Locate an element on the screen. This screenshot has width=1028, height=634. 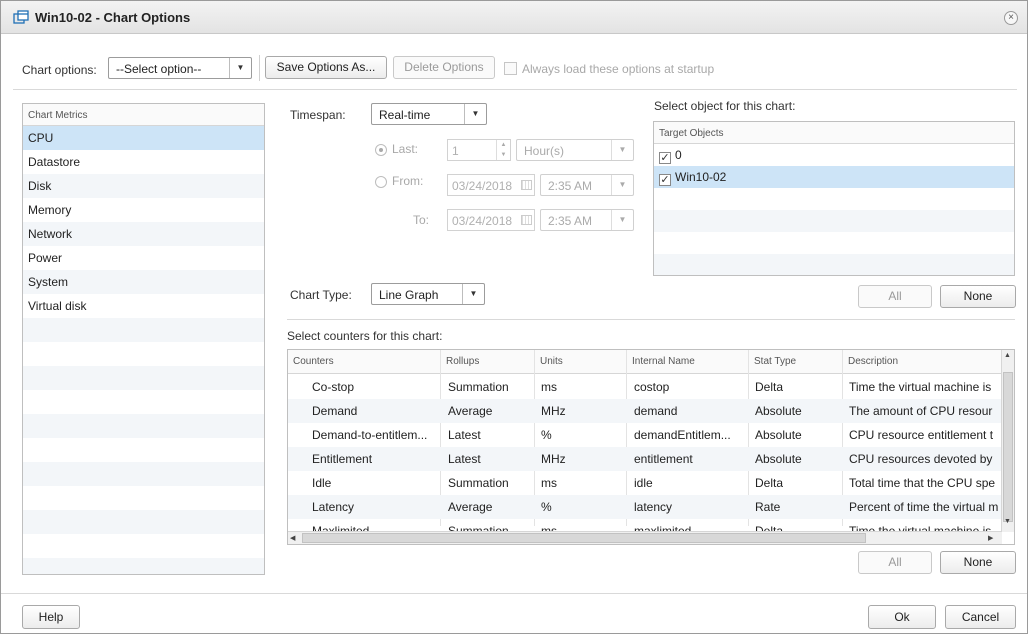
stepper-arrows-icon: ▲ ▼ is located at coordinates (503, 150).